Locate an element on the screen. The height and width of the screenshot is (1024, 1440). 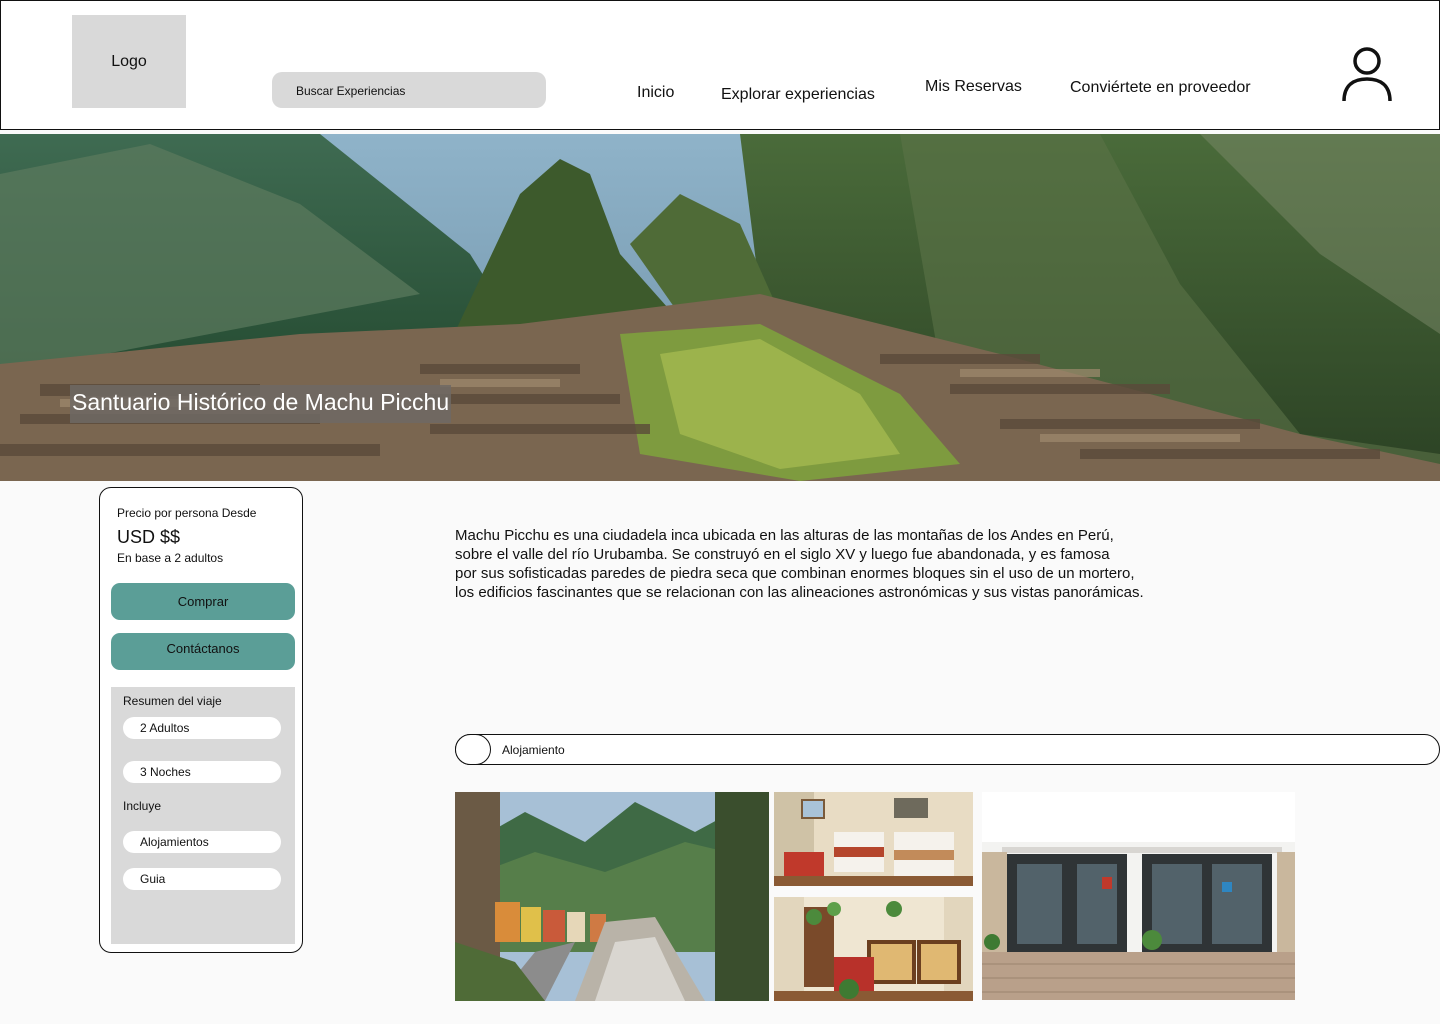
price-base-note: En base a 2 adultos is located at coordinates (170, 558).